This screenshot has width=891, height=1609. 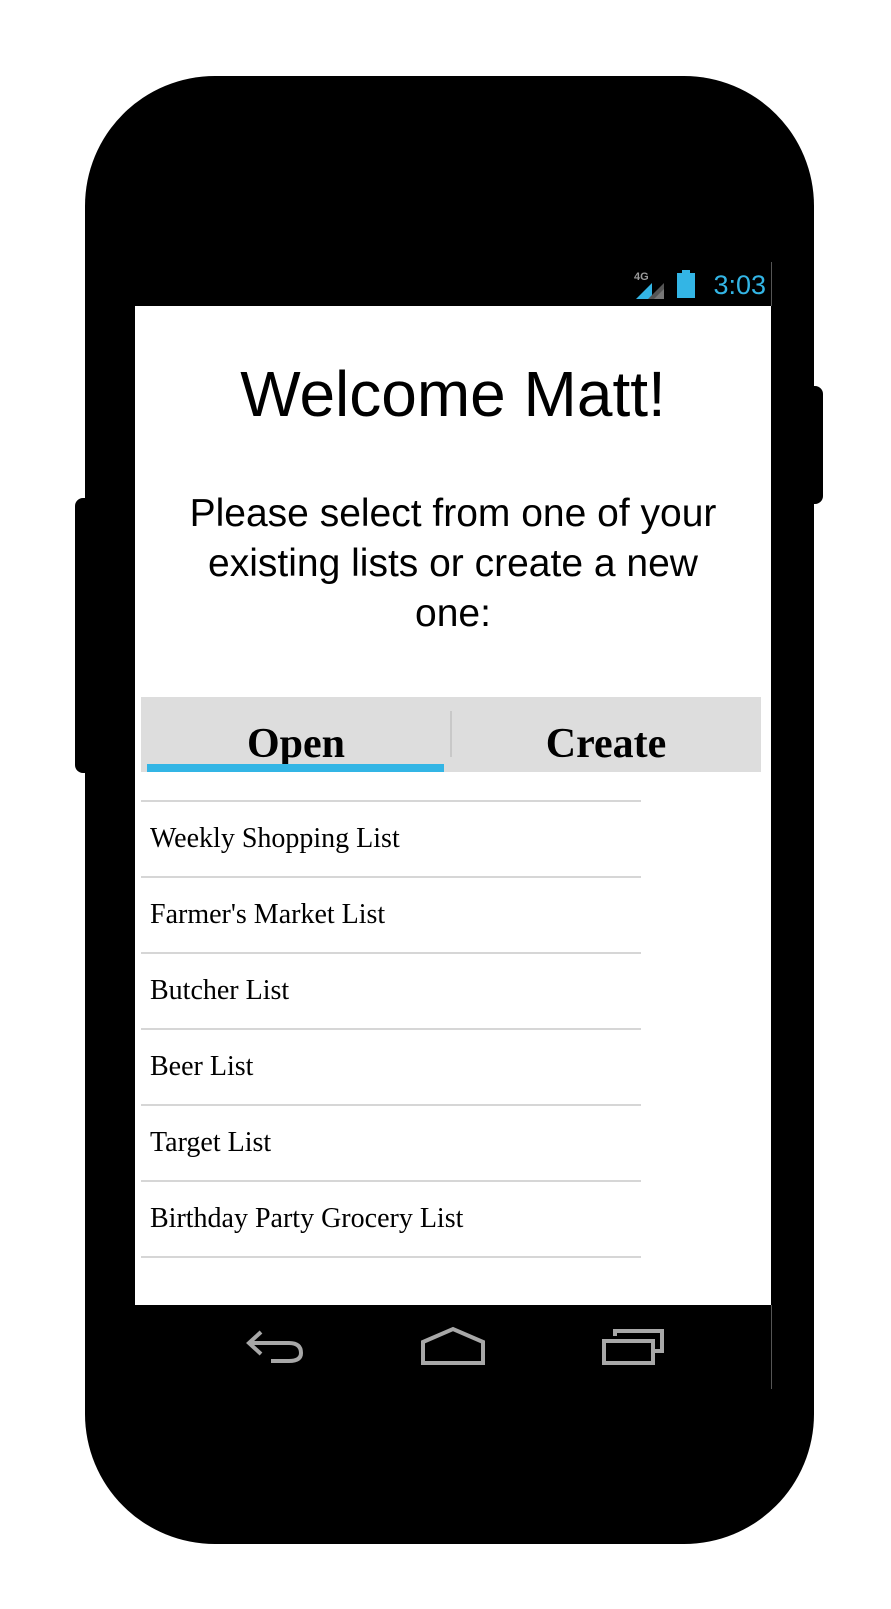 I want to click on tab-bar: Open Create, so click(x=451, y=734).